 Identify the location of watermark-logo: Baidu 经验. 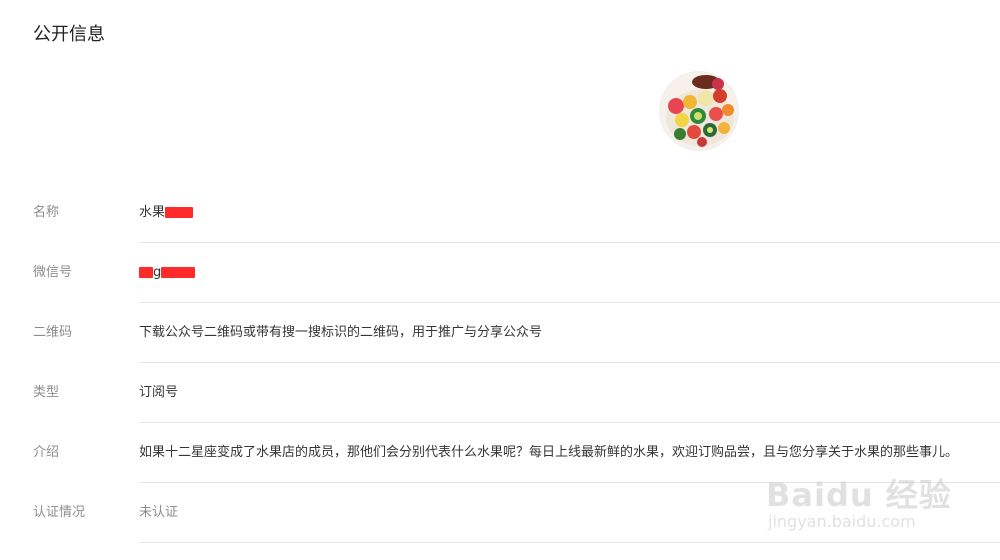
(859, 495).